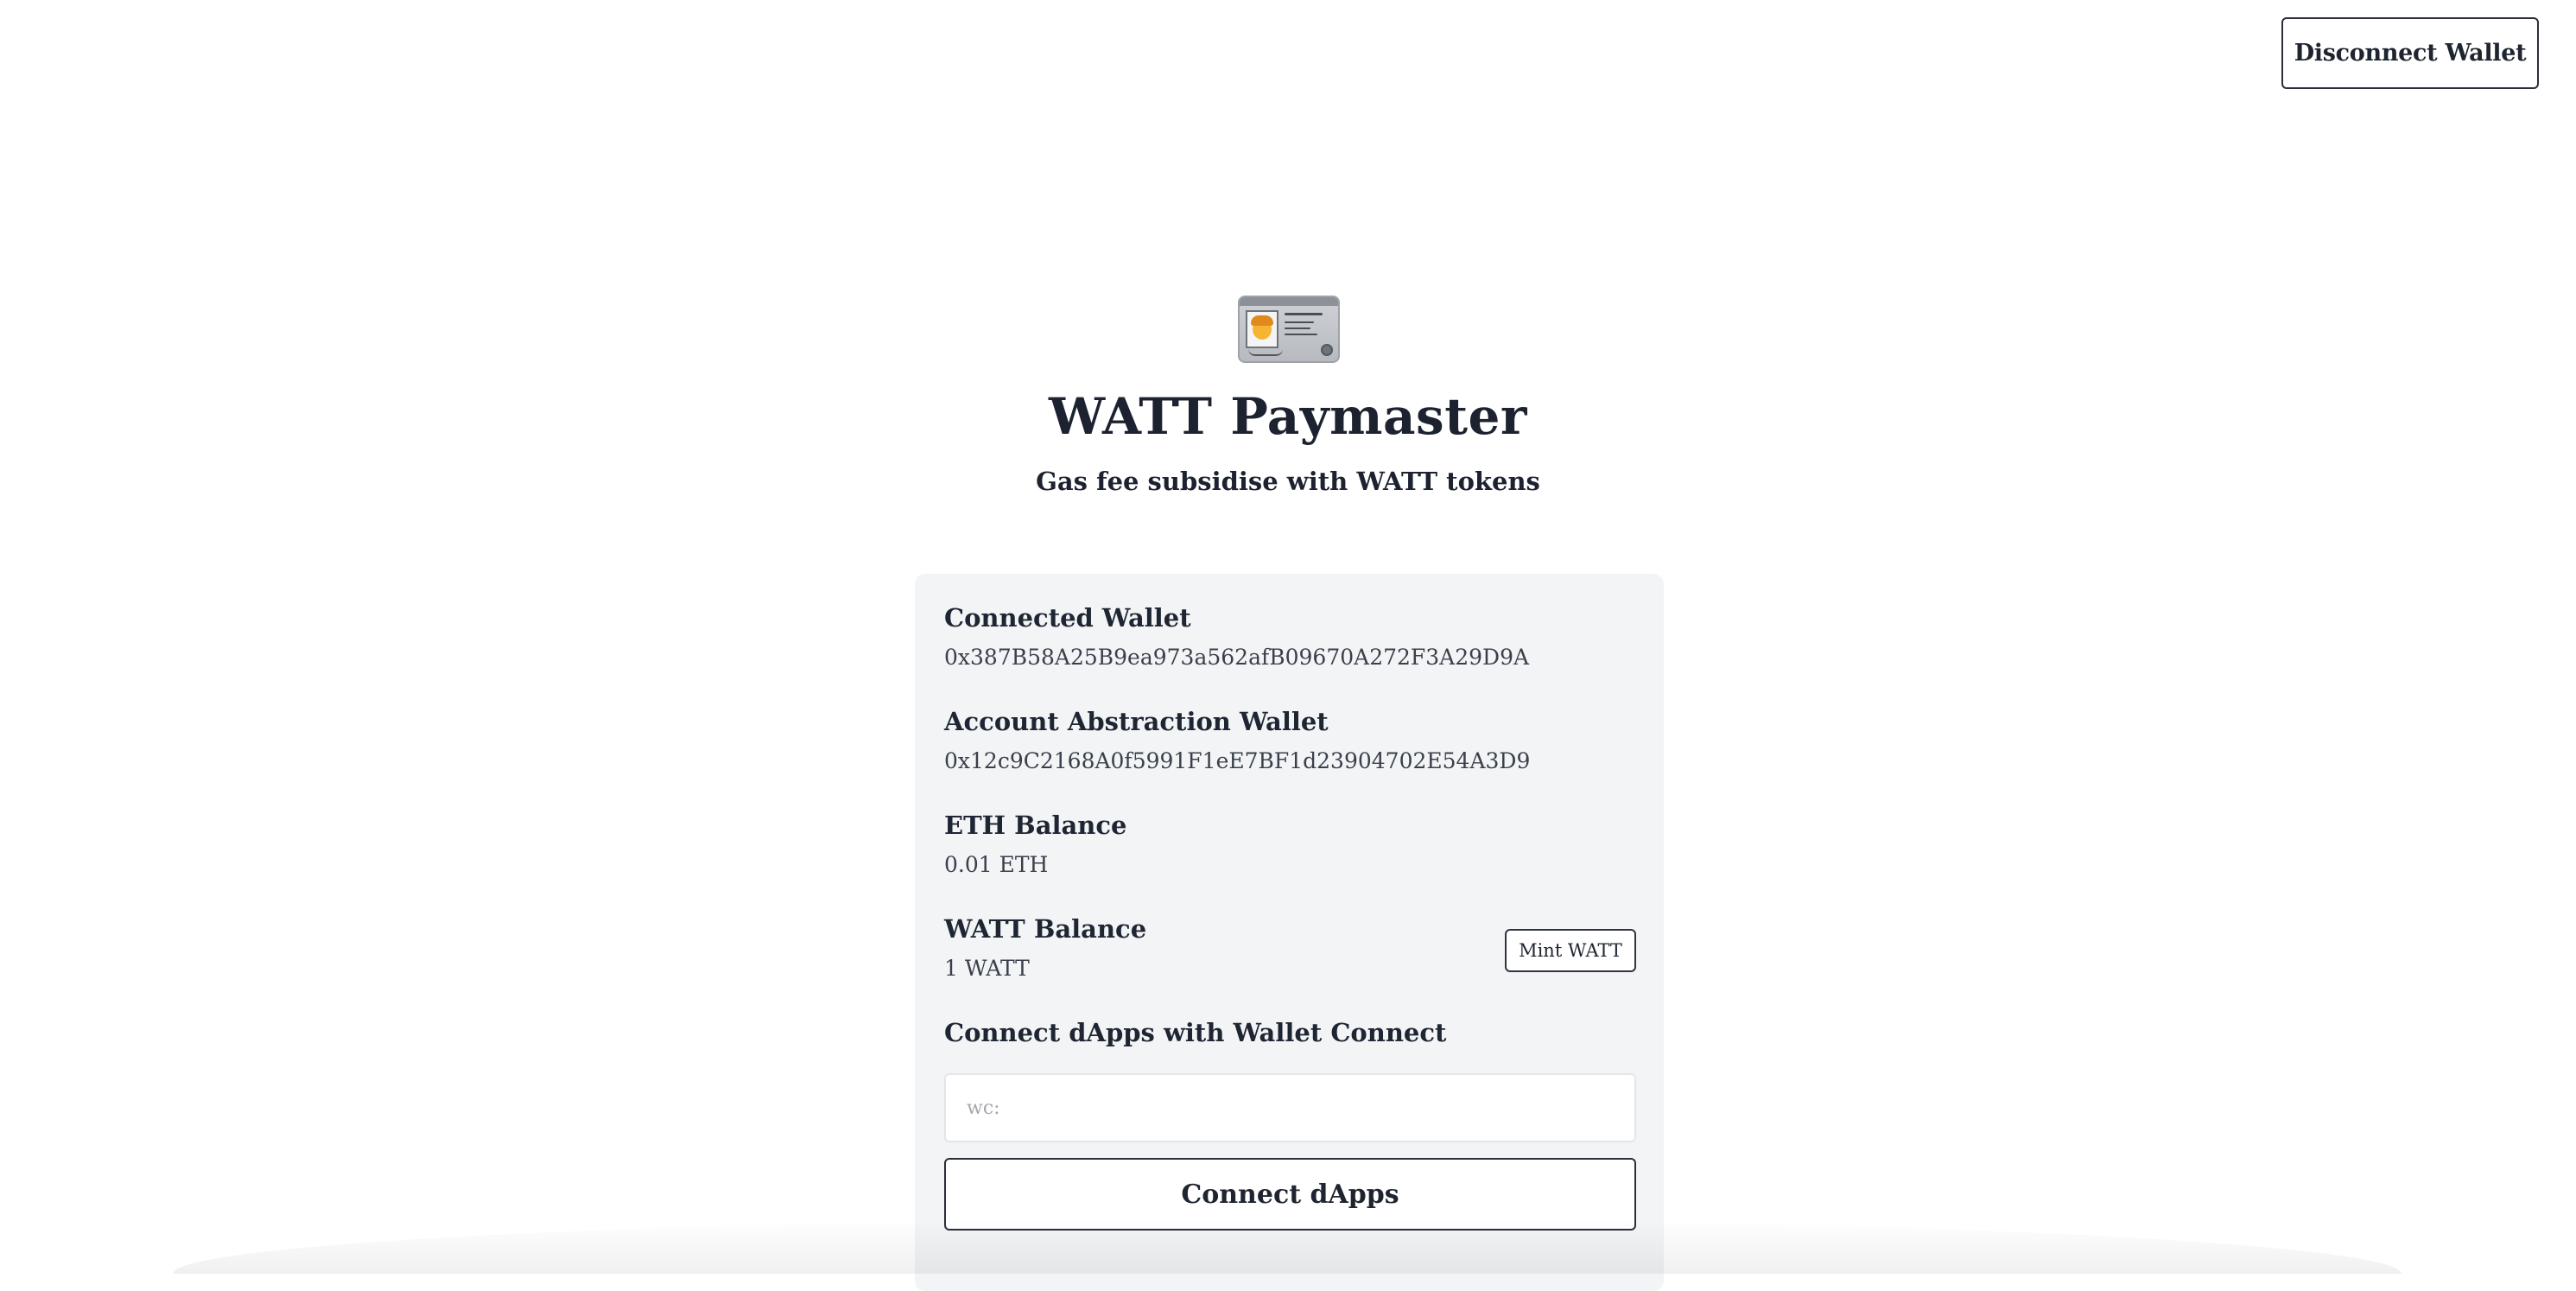 Image resolution: width=2576 pixels, height=1291 pixels. What do you see at coordinates (1265, 352) in the screenshot?
I see `id-card-signature` at bounding box center [1265, 352].